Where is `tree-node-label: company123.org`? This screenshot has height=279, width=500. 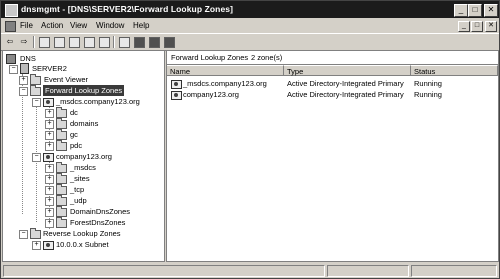
tree-node-label: company123.org is located at coordinates (84, 156).